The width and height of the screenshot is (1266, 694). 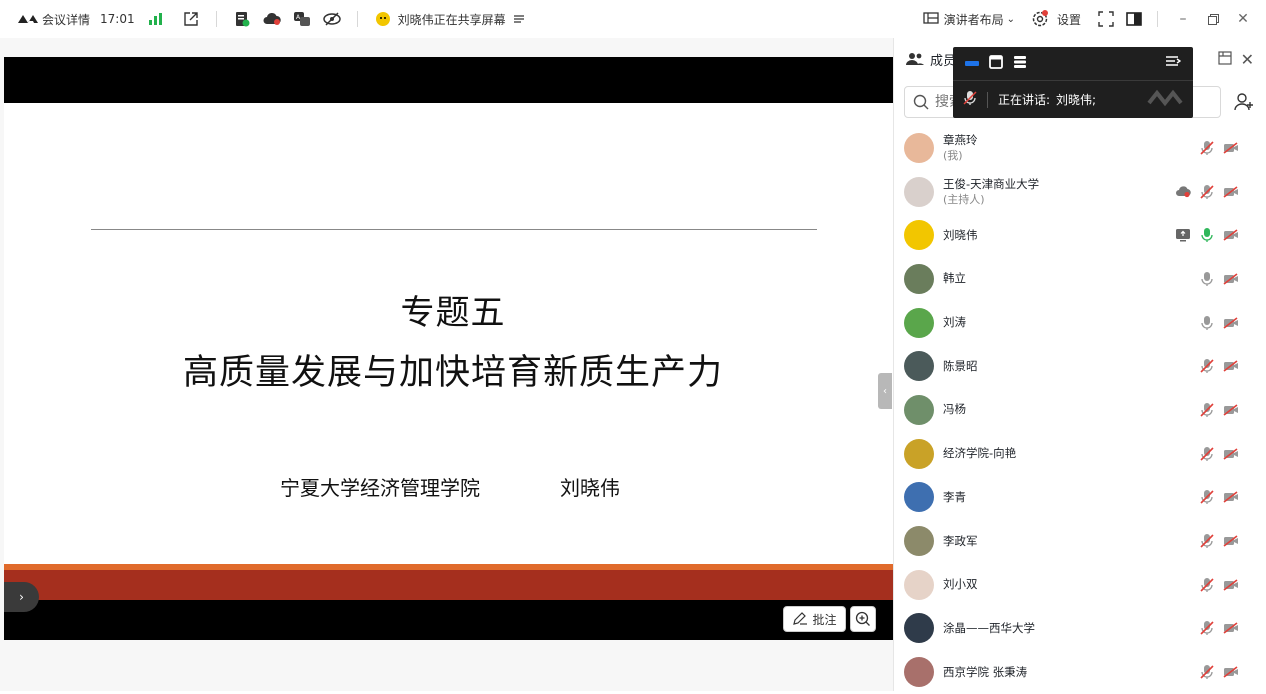 What do you see at coordinates (1165, 99) in the screenshot?
I see `watermark-icon` at bounding box center [1165, 99].